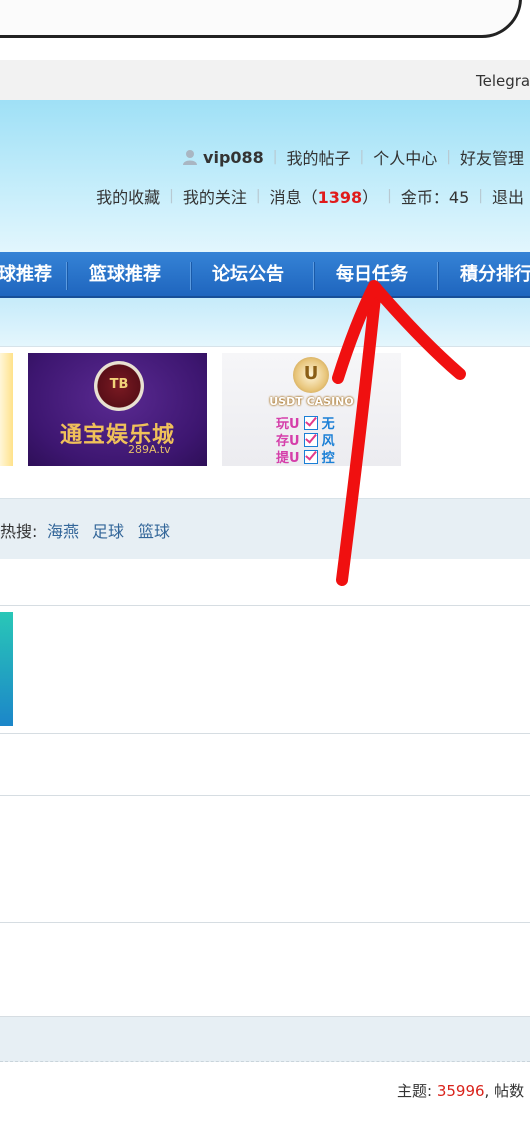 This screenshot has height=1148, width=530. Describe the element at coordinates (149, 449) in the screenshot. I see `tongbao-url: 289A.tv` at that location.